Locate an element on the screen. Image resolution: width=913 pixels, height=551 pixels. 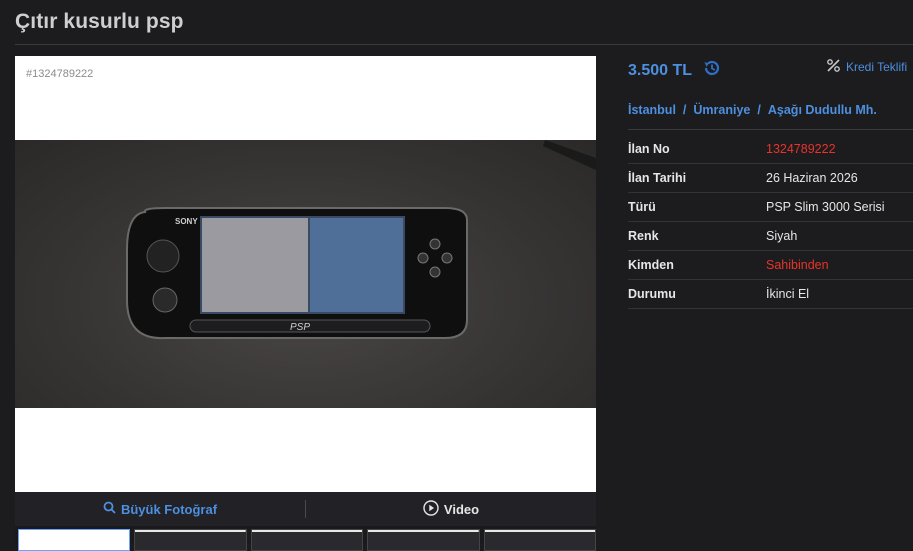
detail-row: İlan No 1324789222 is located at coordinates (770, 149).